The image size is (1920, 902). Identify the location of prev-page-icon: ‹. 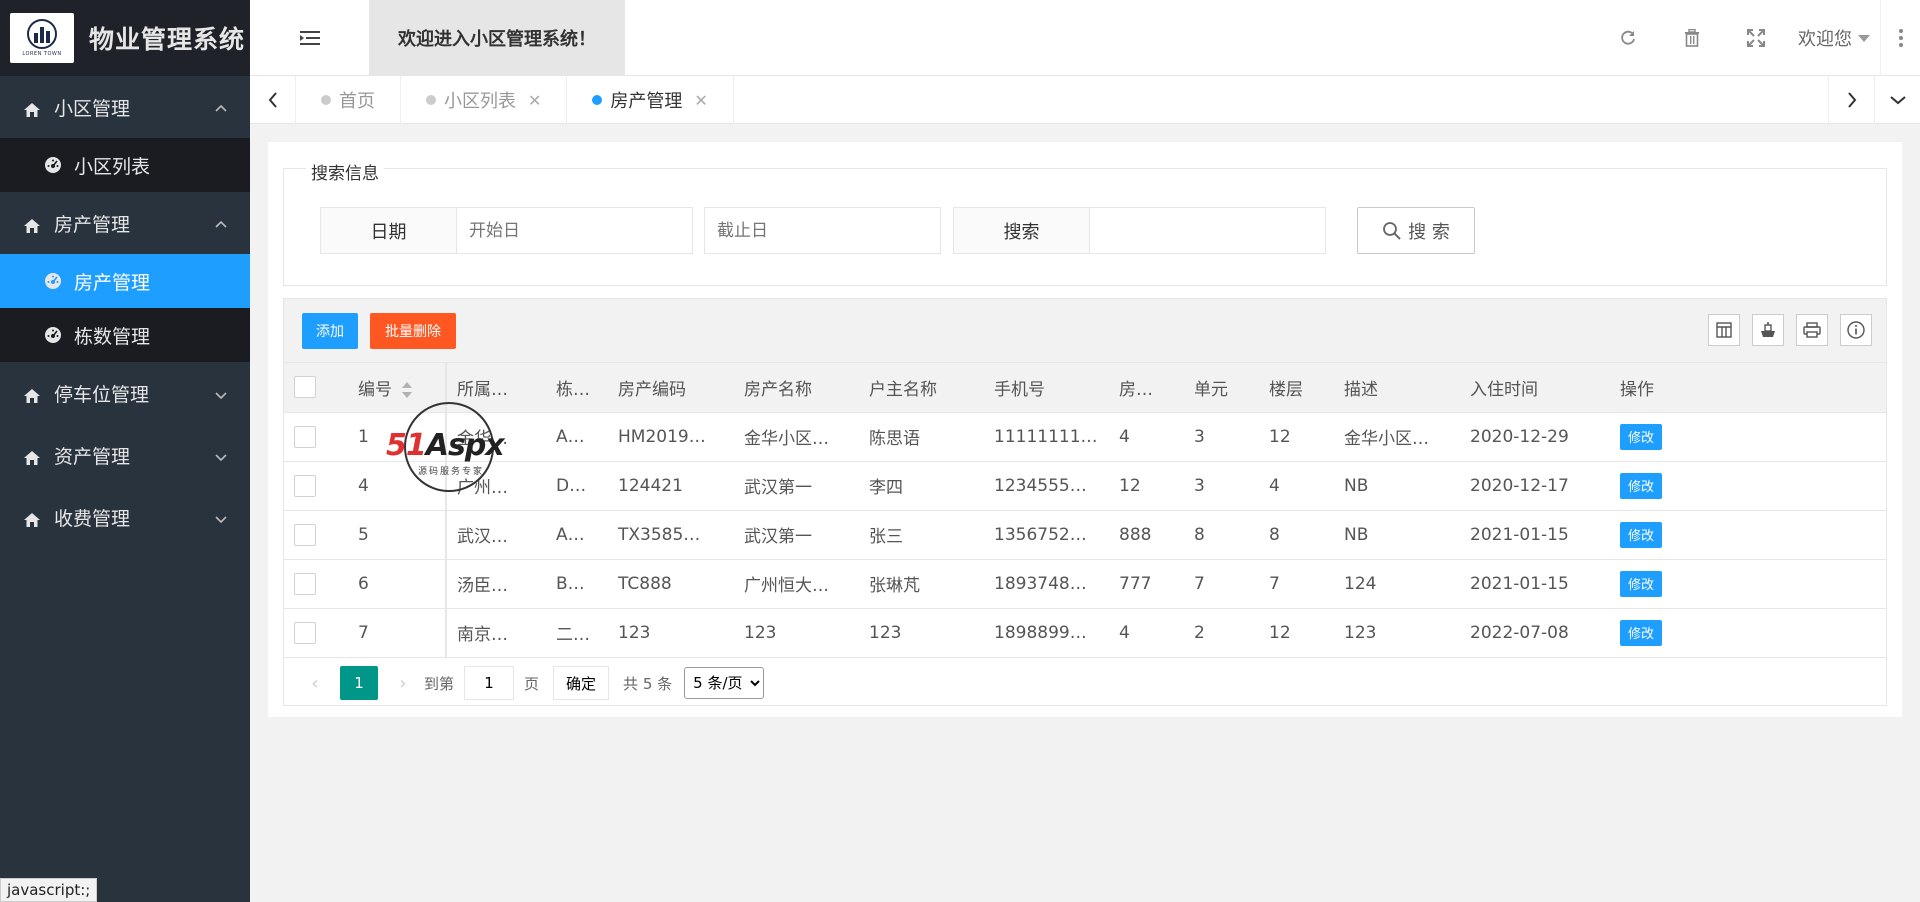
(315, 683).